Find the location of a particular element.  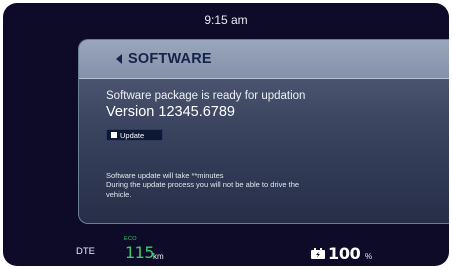

battery-icon is located at coordinates (318, 253).